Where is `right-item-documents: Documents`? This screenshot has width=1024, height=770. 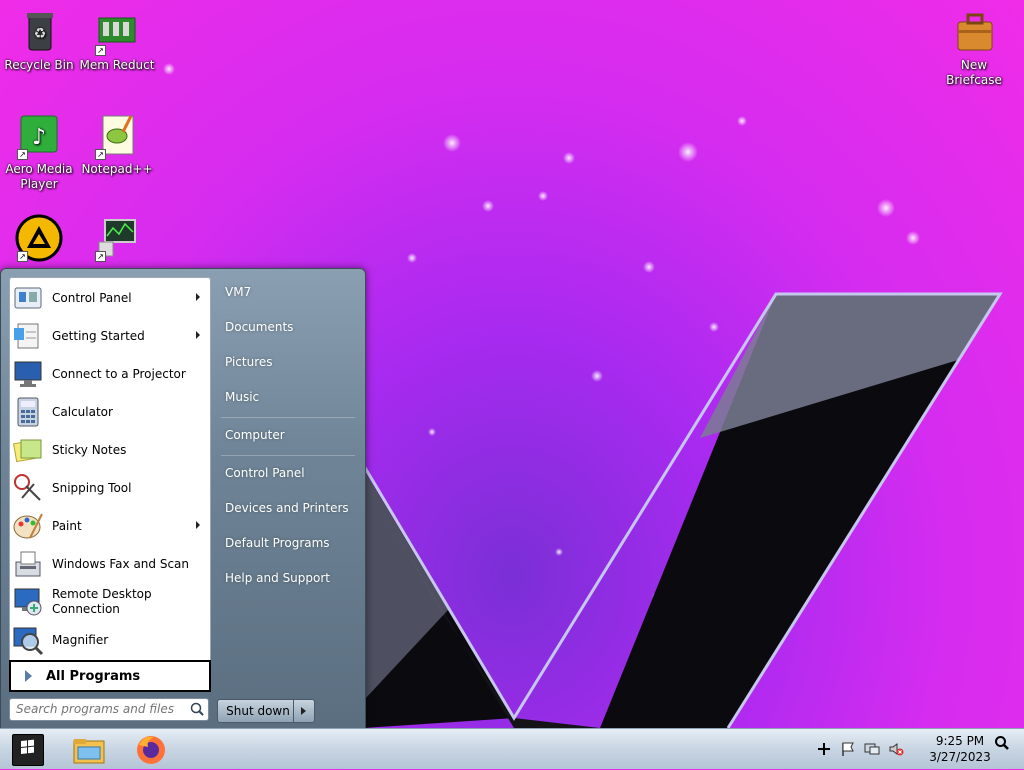 right-item-documents: Documents is located at coordinates (291, 327).